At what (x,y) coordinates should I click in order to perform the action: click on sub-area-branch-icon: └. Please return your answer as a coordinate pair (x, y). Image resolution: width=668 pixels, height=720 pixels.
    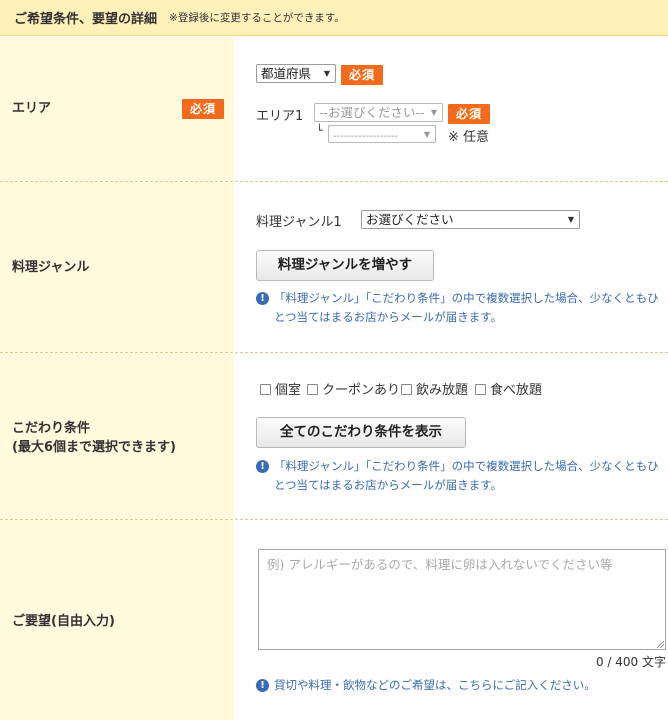
    Looking at the image, I should click on (319, 130).